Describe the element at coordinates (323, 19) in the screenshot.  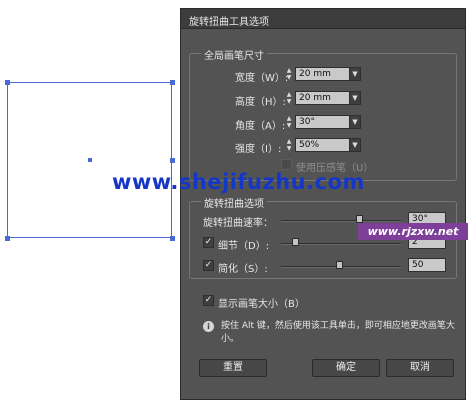
I see `dialog-title: 旋转扭曲工具选项` at that location.